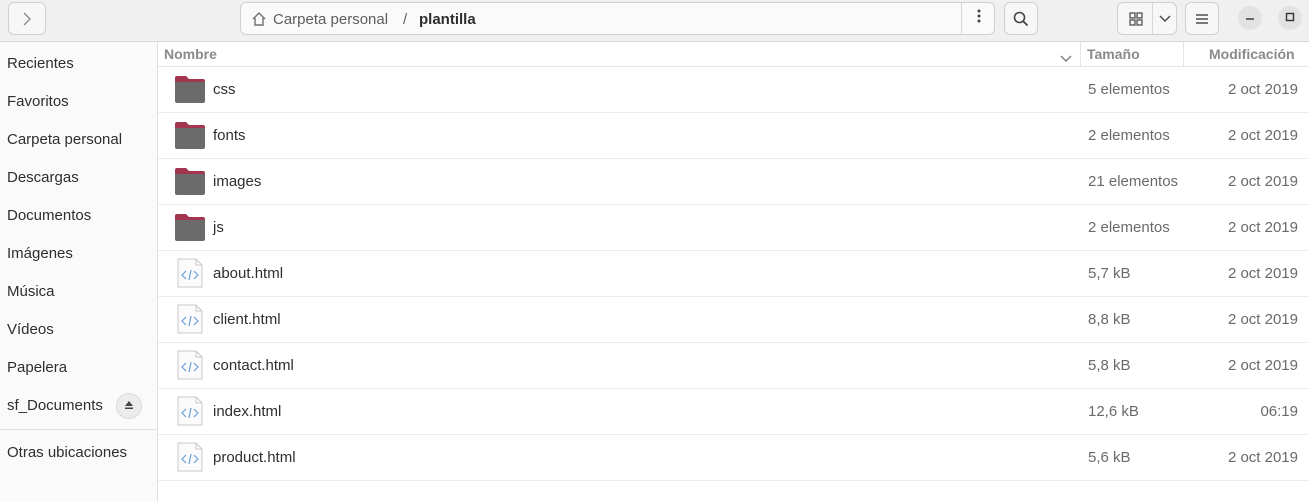 The image size is (1309, 502). I want to click on search-button, so click(1021, 18).